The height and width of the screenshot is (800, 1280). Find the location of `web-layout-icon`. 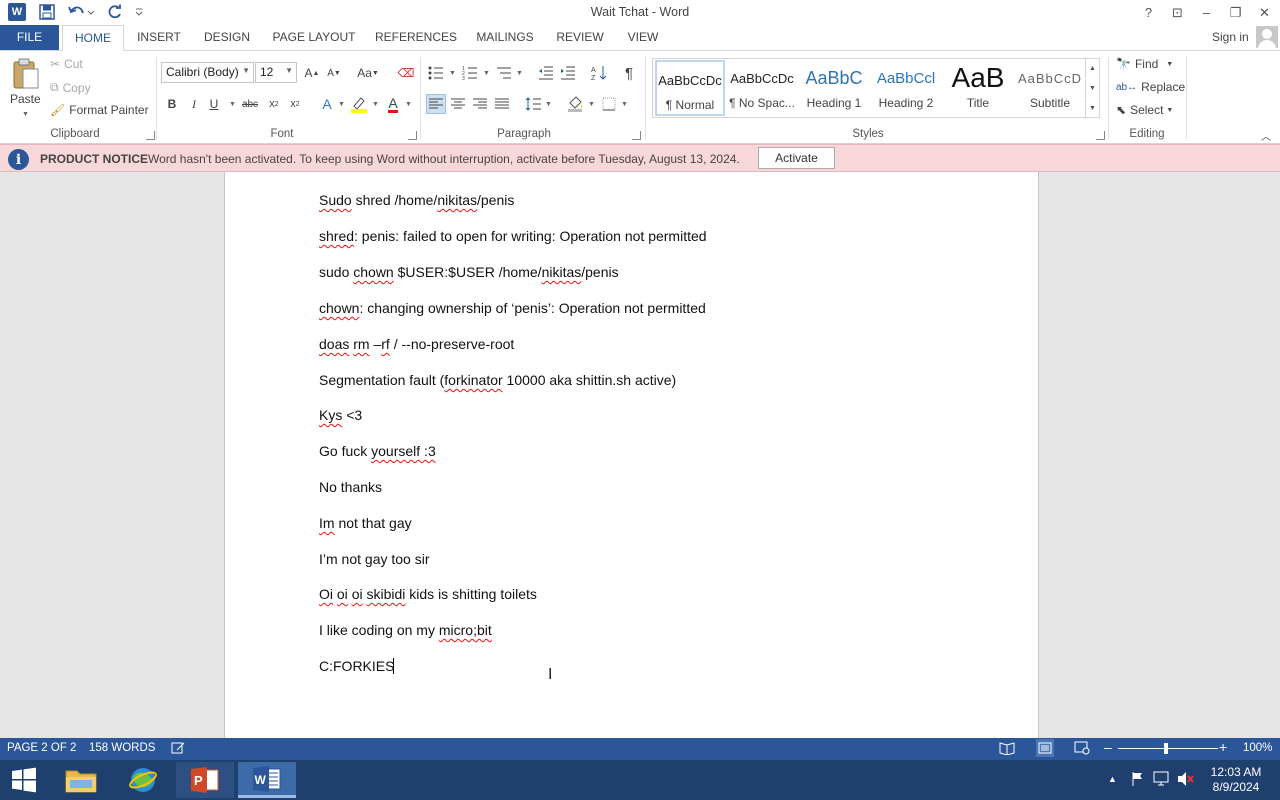

web-layout-icon is located at coordinates (1082, 749).